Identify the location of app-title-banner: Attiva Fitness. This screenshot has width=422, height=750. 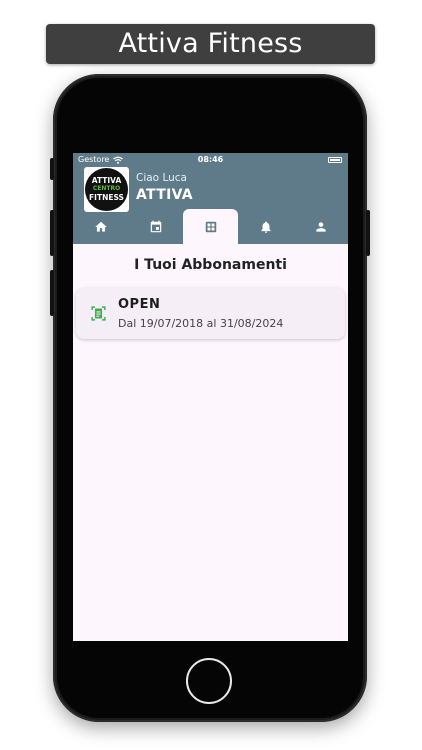
(210, 44).